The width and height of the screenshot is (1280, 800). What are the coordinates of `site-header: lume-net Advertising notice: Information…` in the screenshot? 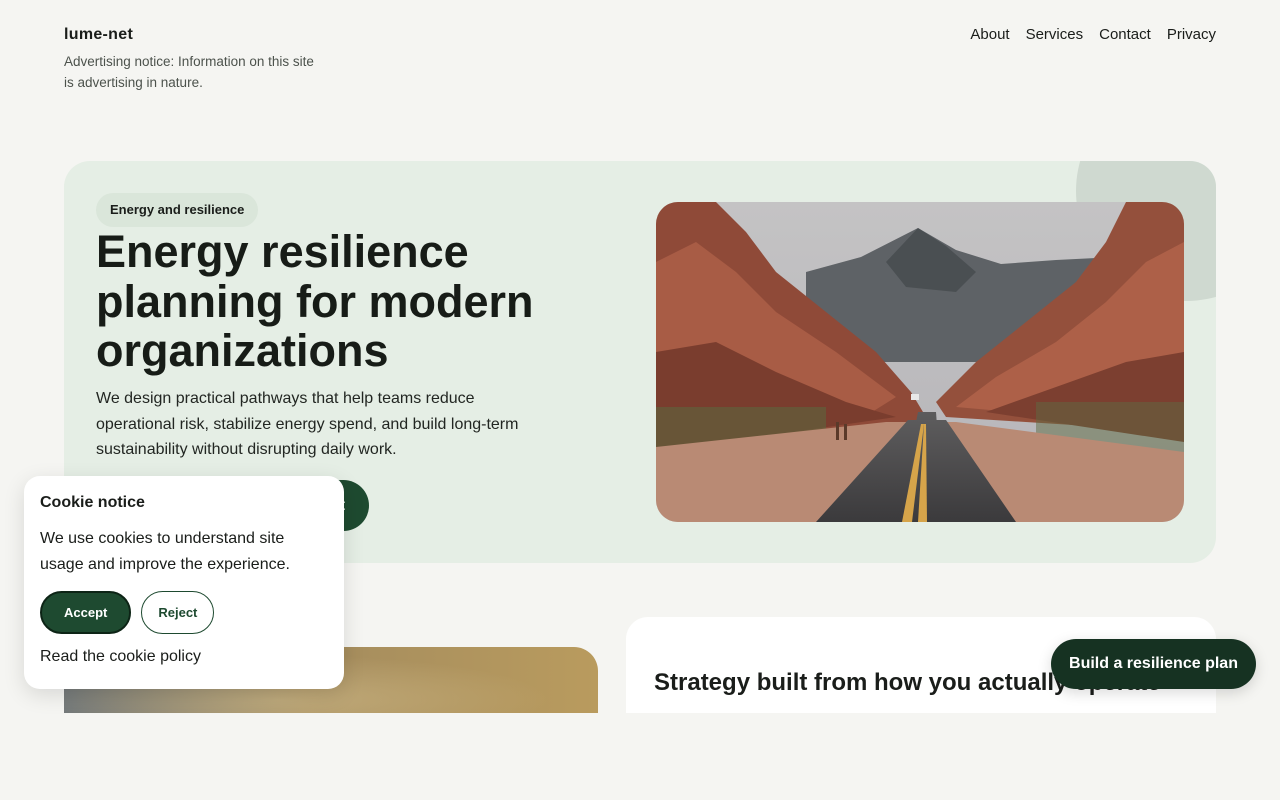 It's located at (640, 59).